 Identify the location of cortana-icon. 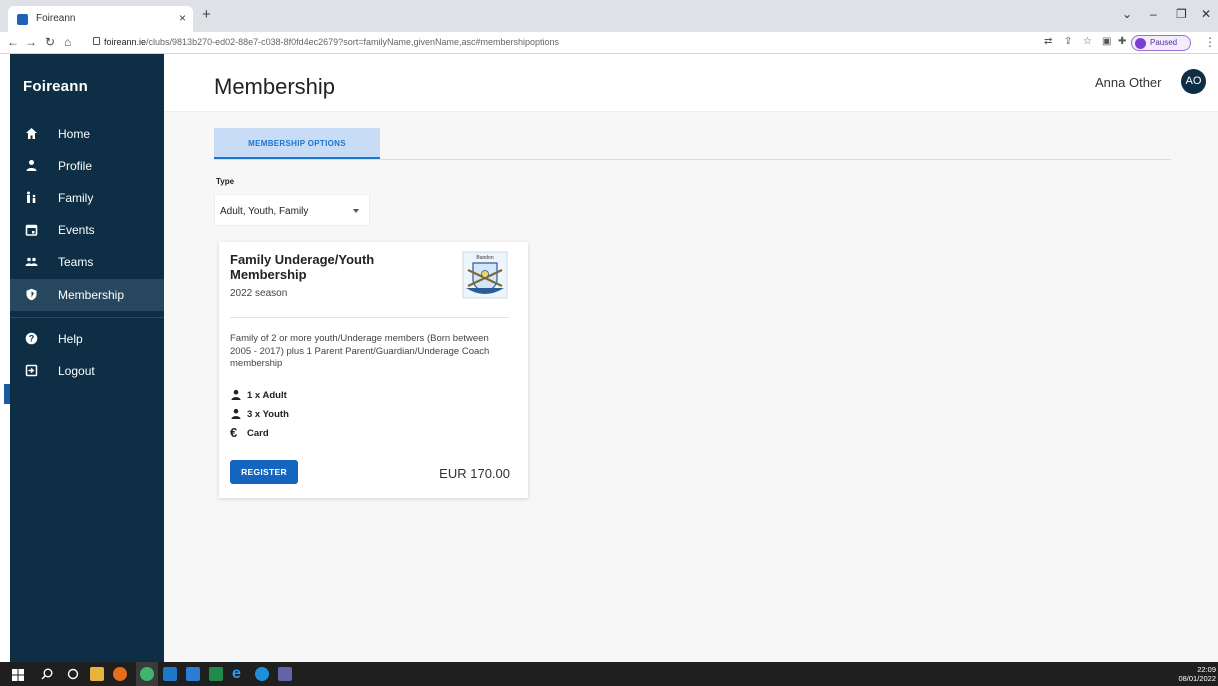
(73, 674).